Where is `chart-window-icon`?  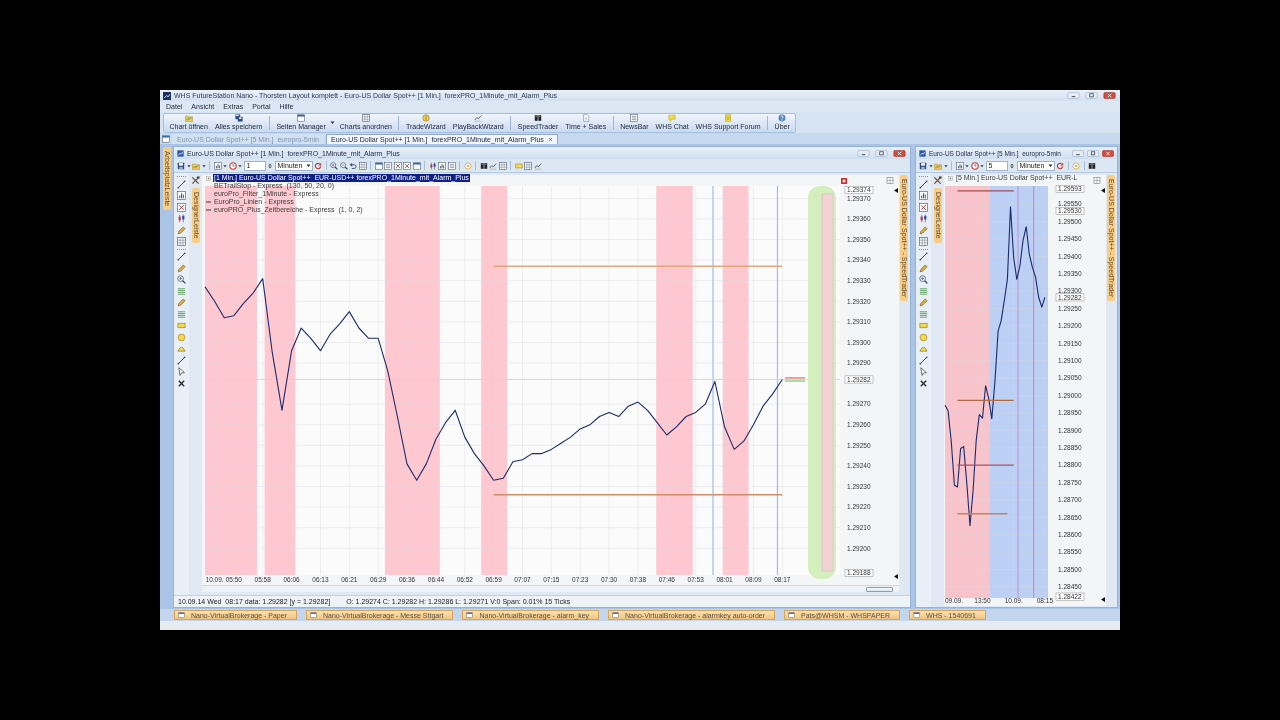
chart-window-icon is located at coordinates (180, 153).